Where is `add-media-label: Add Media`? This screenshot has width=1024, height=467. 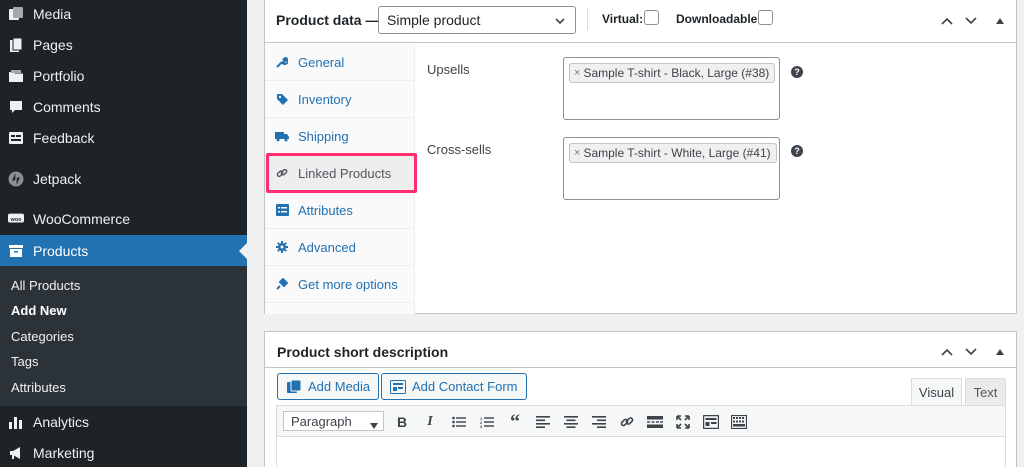 add-media-label: Add Media is located at coordinates (339, 386).